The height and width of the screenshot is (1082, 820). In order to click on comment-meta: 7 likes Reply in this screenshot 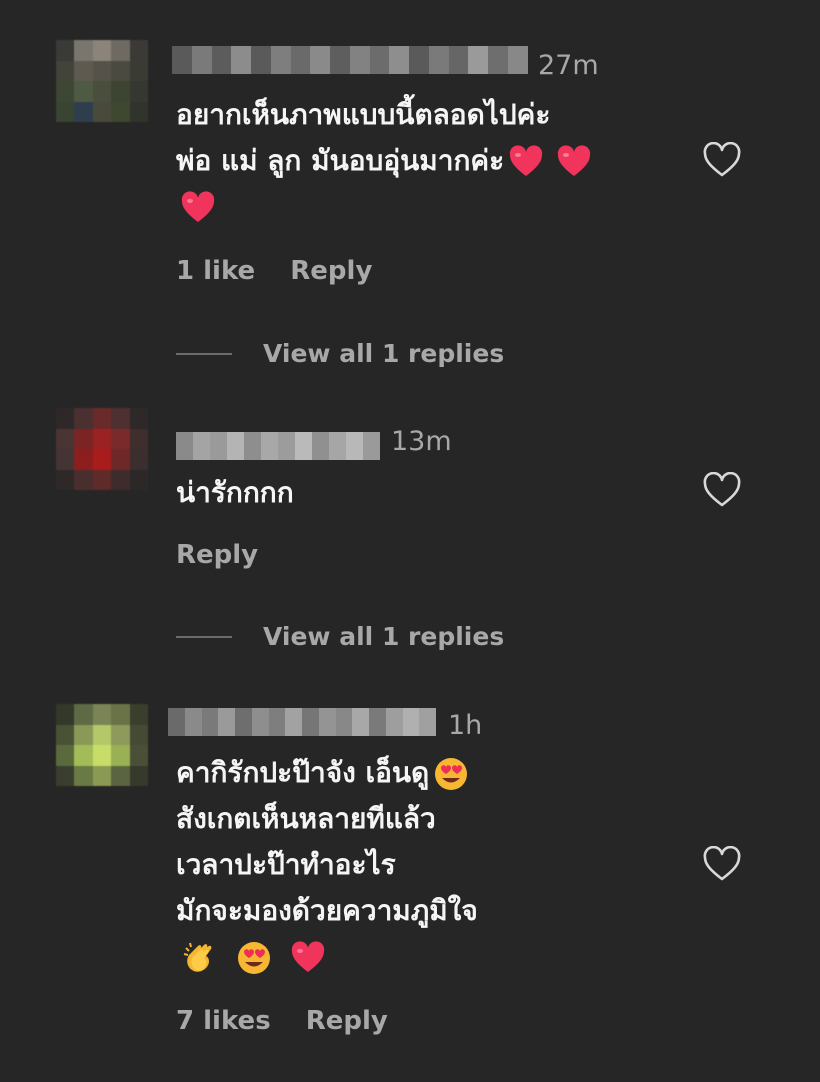, I will do `click(282, 1021)`.